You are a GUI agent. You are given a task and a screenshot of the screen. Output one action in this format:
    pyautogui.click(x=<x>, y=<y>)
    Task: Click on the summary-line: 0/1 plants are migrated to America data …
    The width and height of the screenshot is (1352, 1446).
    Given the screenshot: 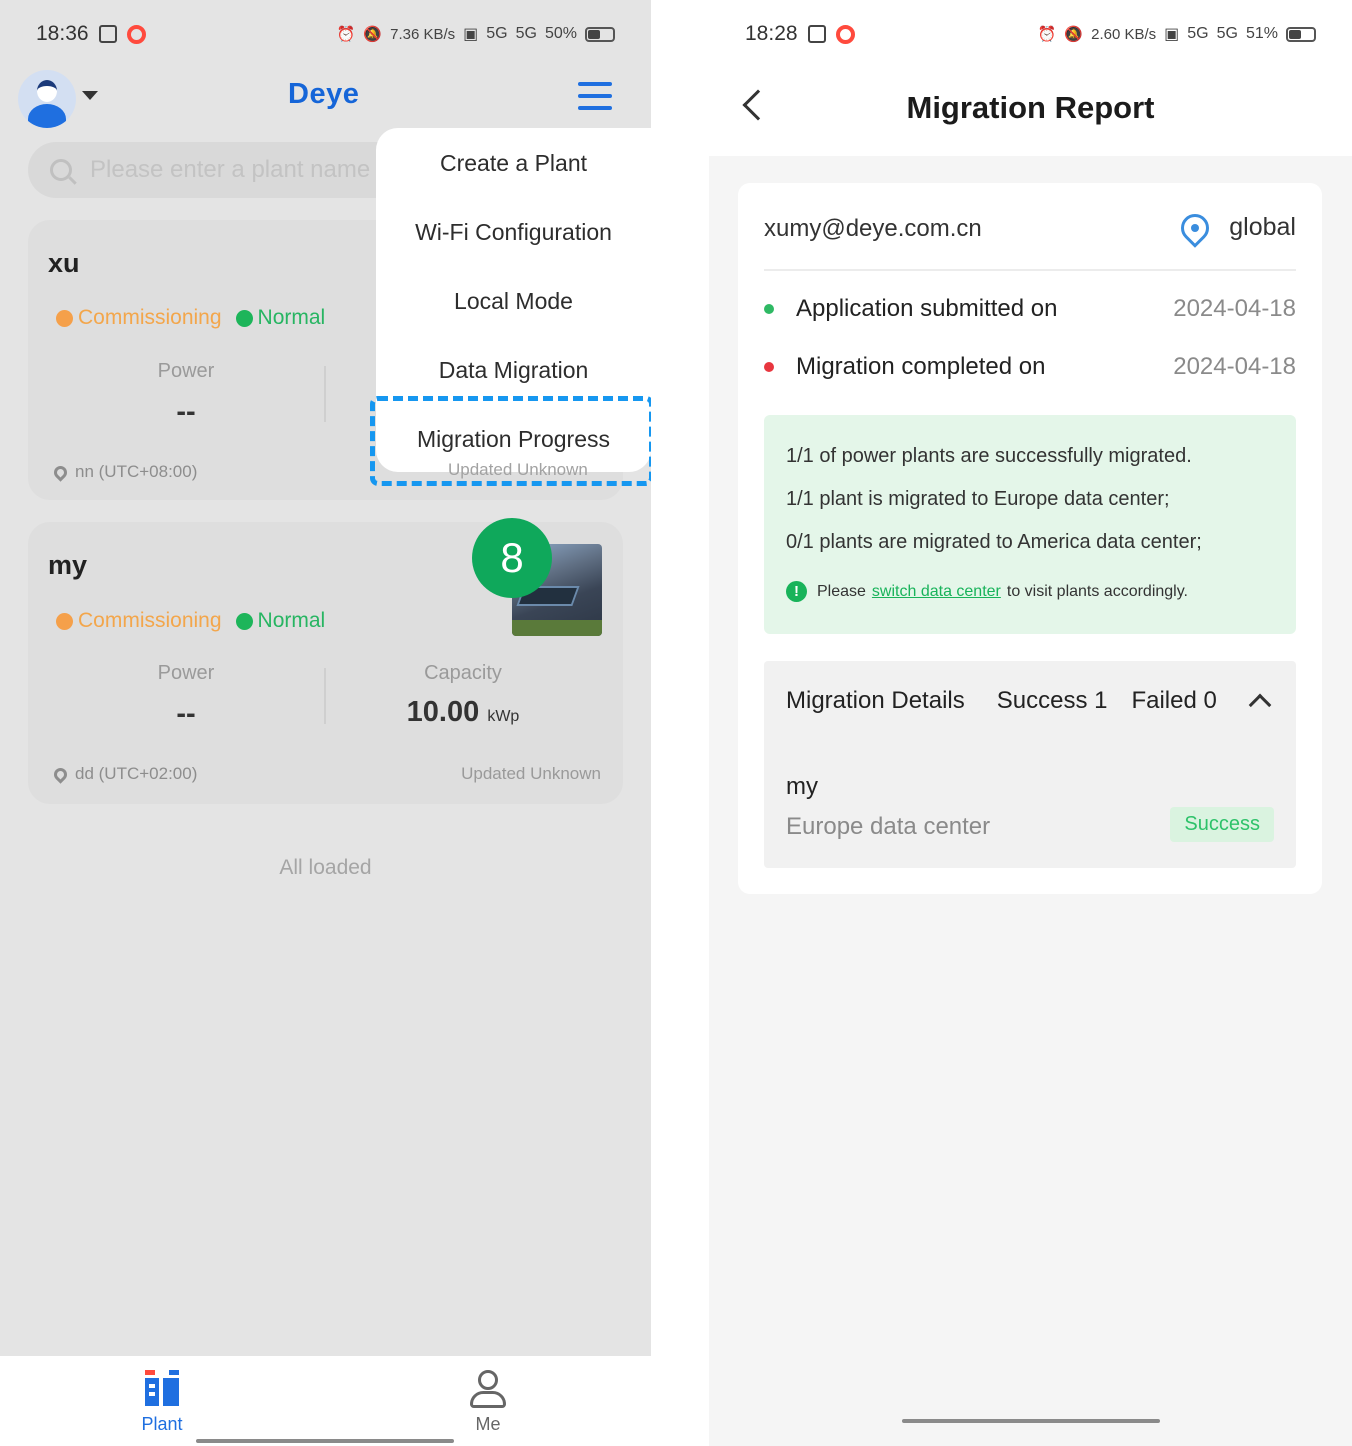 What is the action you would take?
    pyautogui.click(x=994, y=542)
    